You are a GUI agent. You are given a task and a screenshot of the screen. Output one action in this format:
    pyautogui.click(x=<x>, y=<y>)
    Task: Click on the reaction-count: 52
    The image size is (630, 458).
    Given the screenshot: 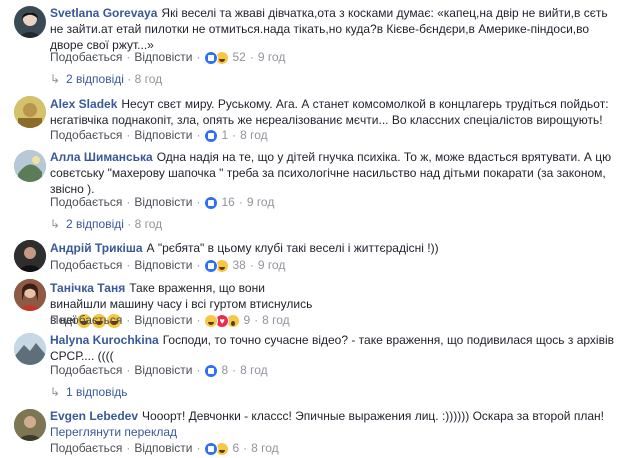 What is the action you would take?
    pyautogui.click(x=238, y=57)
    